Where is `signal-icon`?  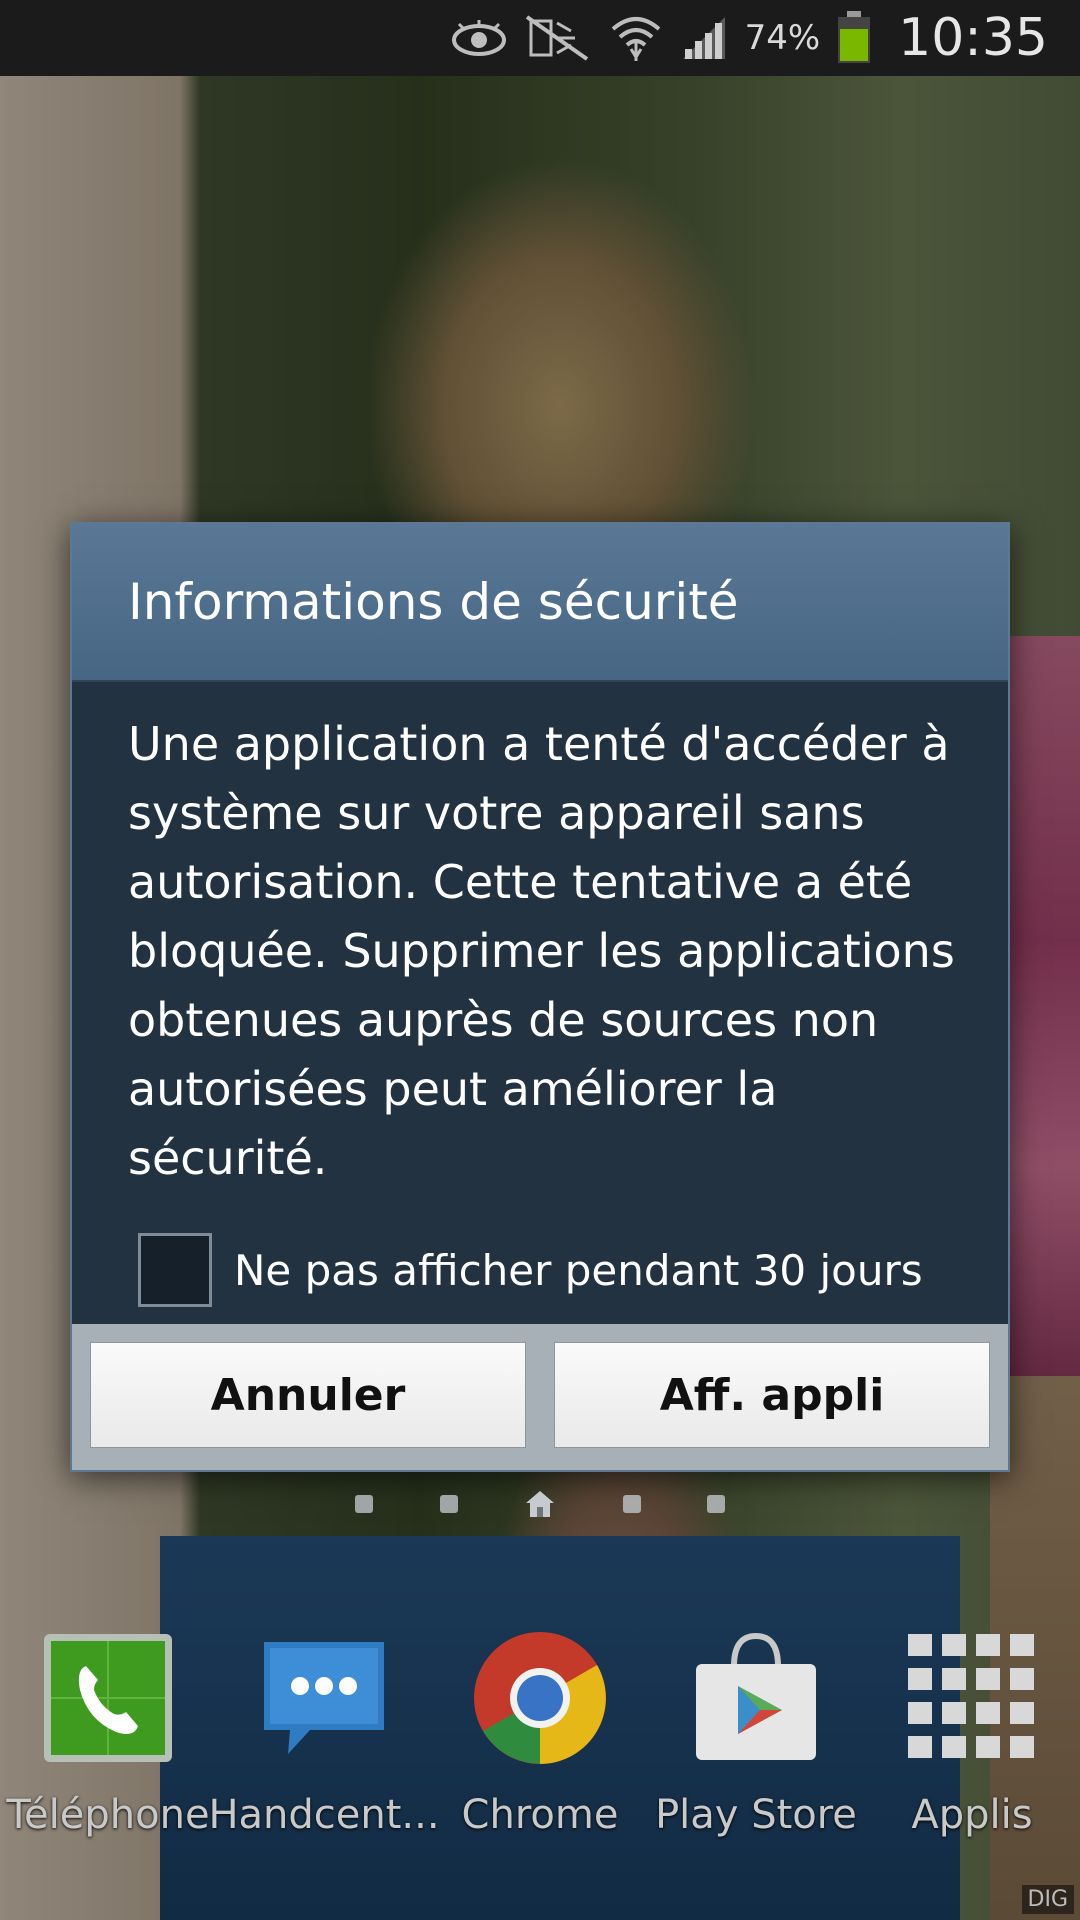
signal-icon is located at coordinates (703, 38).